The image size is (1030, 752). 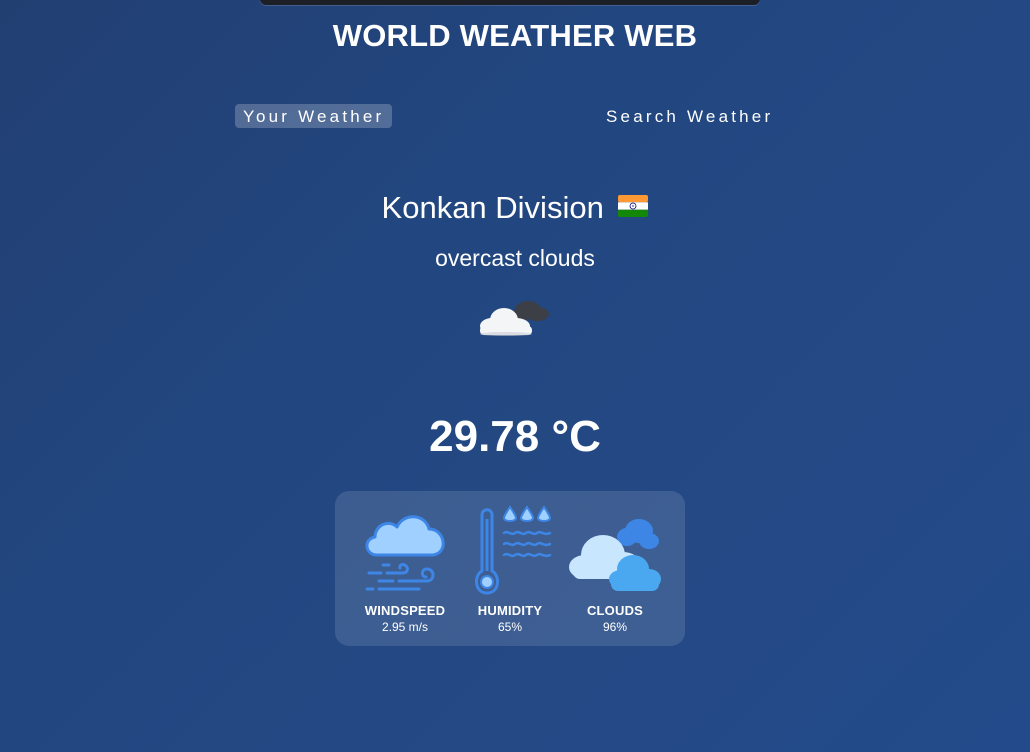 What do you see at coordinates (405, 610) in the screenshot?
I see `windspeed-label: WINDSPEED` at bounding box center [405, 610].